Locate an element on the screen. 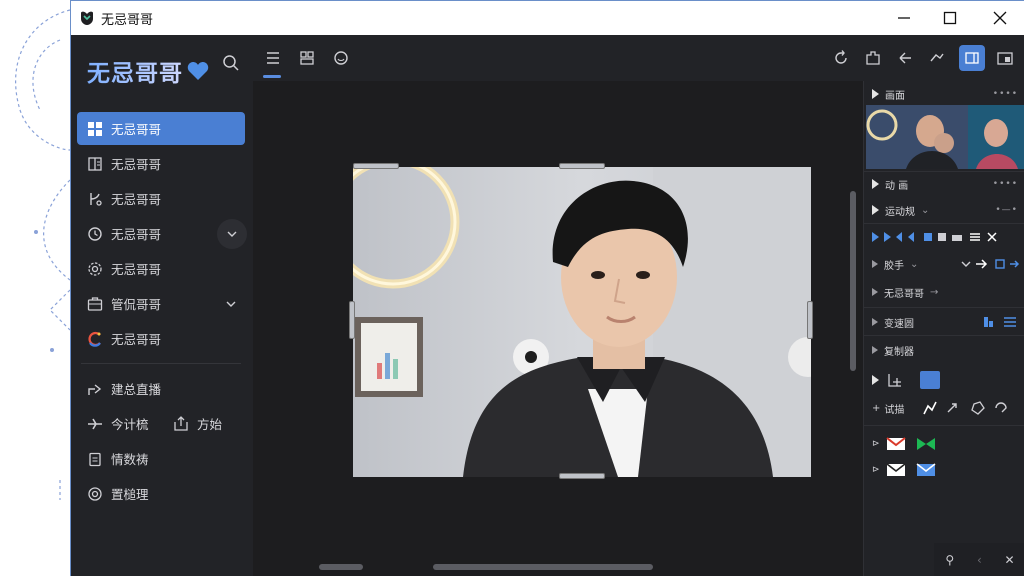 The image size is (1024, 576). sidebar-item-export: 方始 is located at coordinates (203, 423).